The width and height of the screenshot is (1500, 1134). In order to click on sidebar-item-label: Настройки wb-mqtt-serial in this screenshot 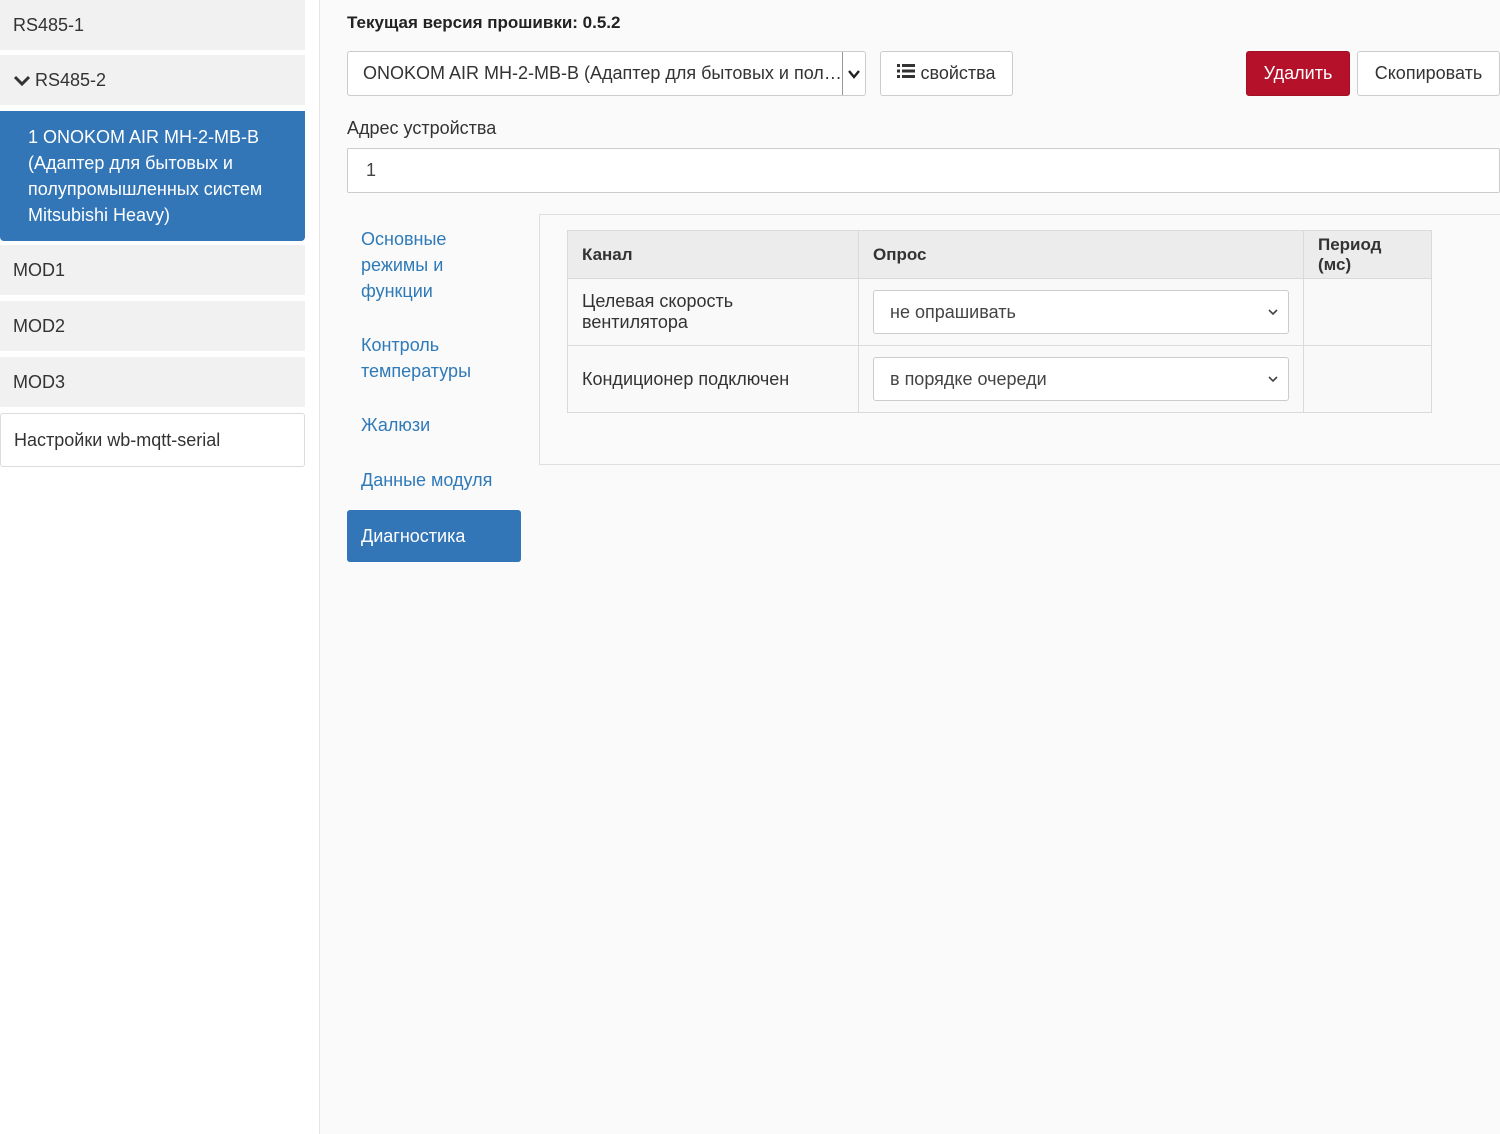, I will do `click(117, 439)`.